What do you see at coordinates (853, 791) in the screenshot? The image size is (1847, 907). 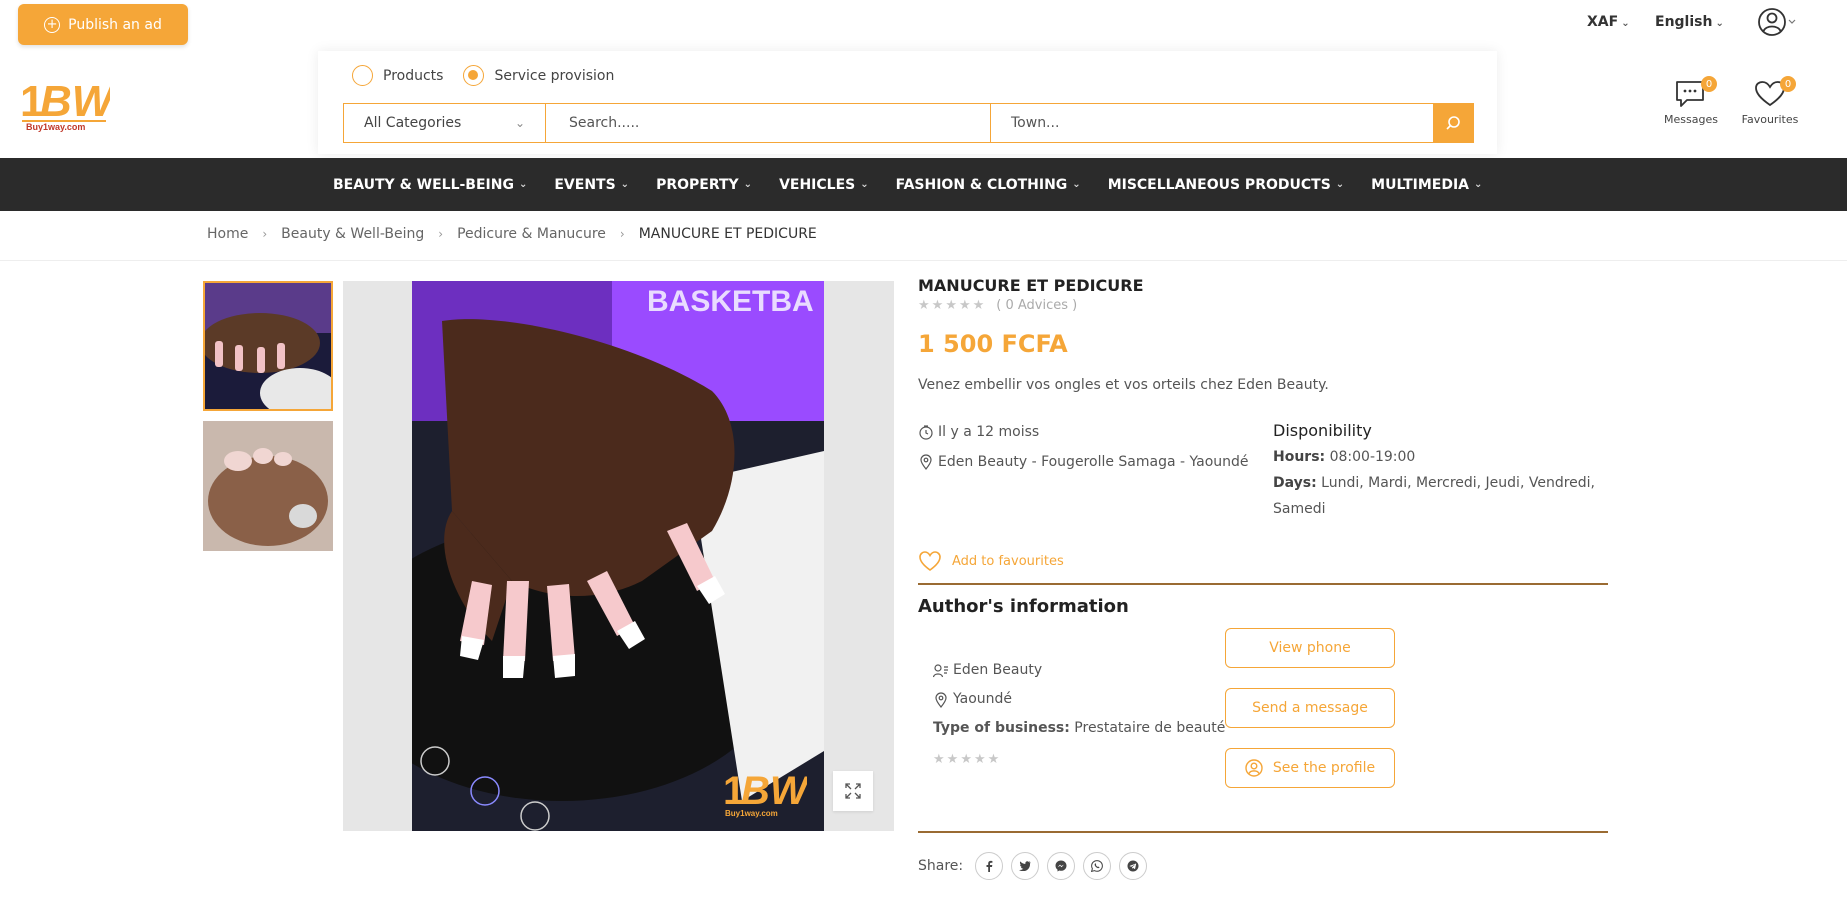 I see `expand-image-button` at bounding box center [853, 791].